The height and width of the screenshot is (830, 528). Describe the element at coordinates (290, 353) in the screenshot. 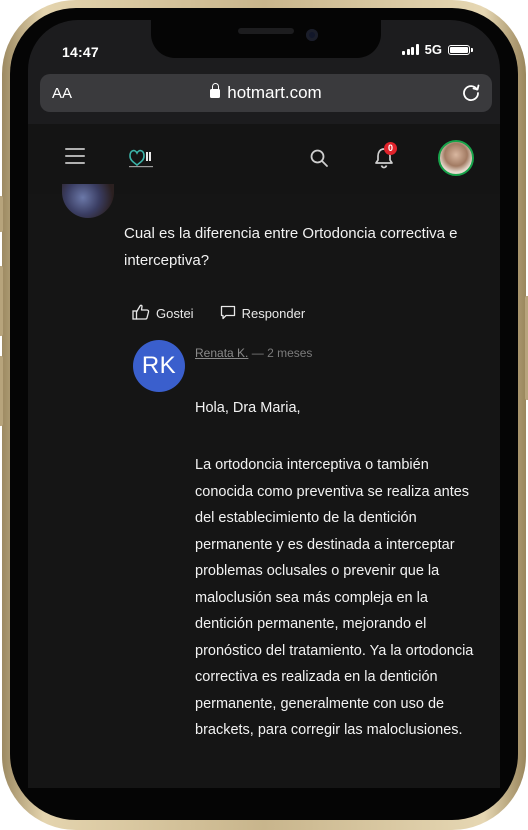

I see `reply-timestamp: 2 meses` at that location.